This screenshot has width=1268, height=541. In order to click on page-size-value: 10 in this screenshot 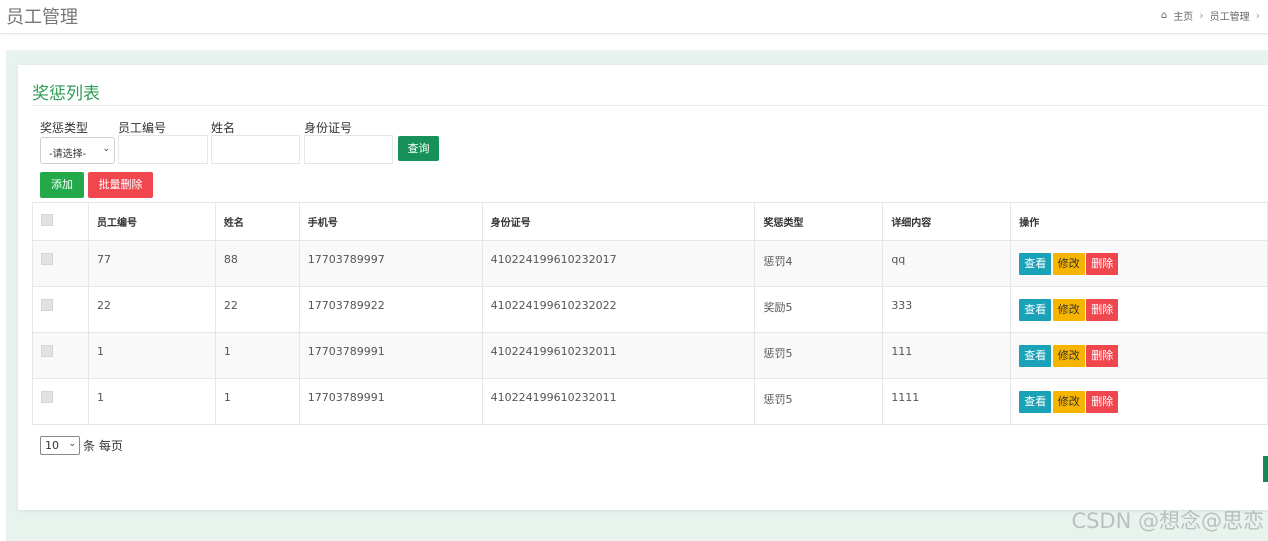, I will do `click(52, 445)`.